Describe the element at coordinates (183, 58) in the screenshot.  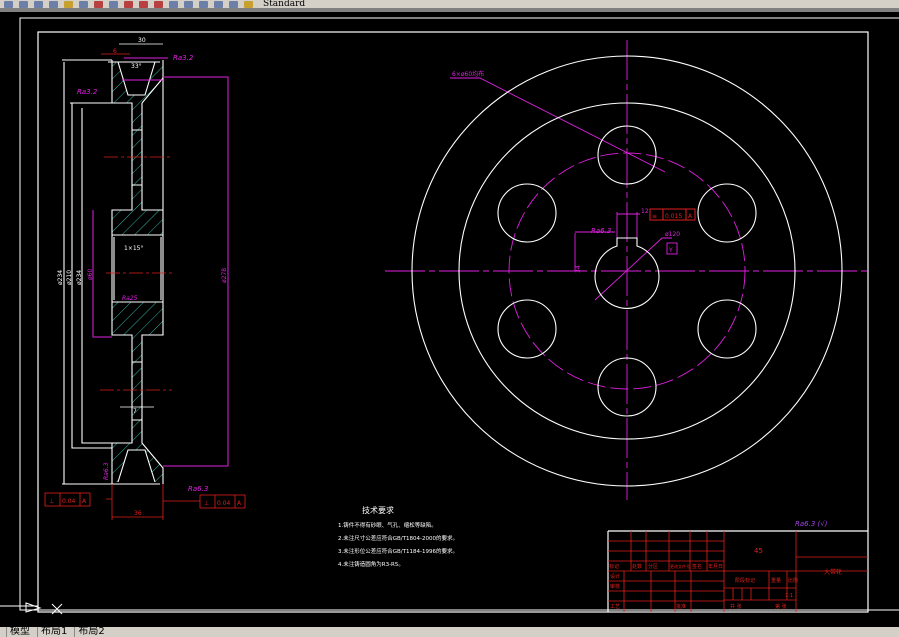
I see `roughness-top-right: Ra3.2` at that location.